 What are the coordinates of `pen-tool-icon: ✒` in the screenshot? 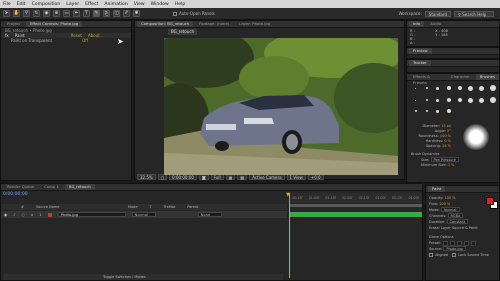 It's located at (76, 13).